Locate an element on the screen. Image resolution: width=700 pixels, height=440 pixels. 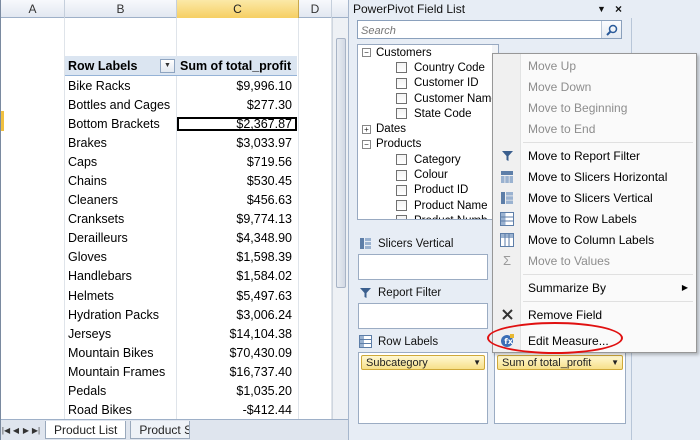
tree-field-node: Country Code is located at coordinates (428, 67).